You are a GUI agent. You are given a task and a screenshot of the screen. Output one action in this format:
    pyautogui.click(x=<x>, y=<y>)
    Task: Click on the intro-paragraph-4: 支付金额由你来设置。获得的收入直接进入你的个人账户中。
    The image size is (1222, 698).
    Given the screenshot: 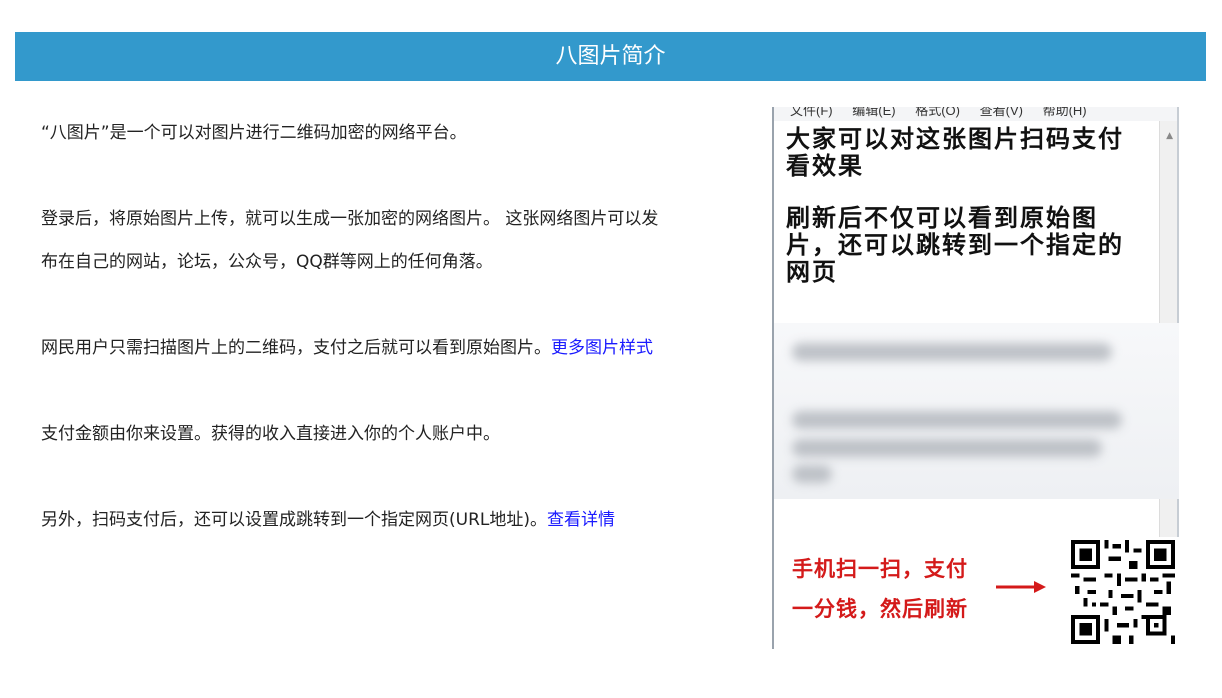 What is the action you would take?
    pyautogui.click(x=270, y=434)
    